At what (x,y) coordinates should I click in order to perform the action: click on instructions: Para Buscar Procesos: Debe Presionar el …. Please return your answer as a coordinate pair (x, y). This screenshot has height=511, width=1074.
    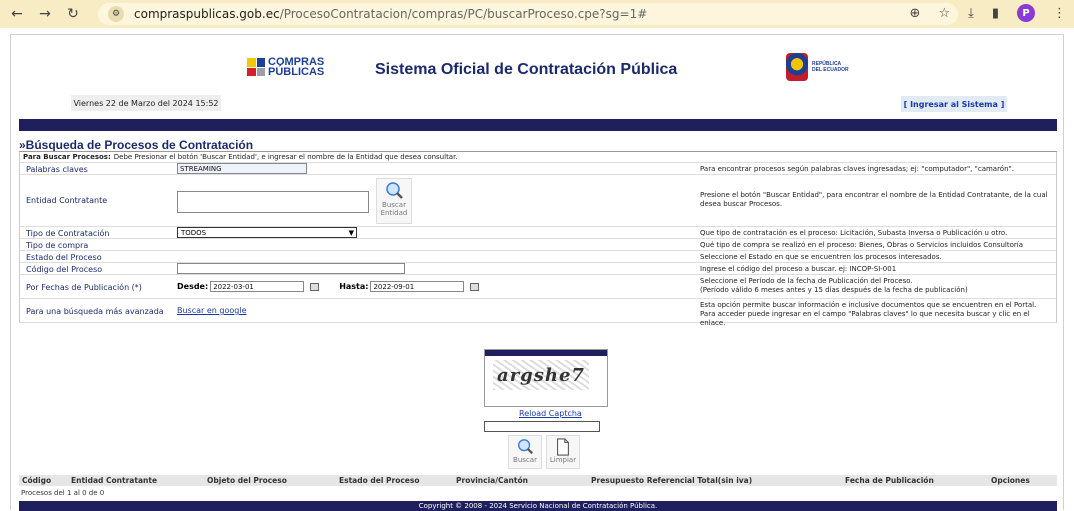
    Looking at the image, I should click on (538, 157).